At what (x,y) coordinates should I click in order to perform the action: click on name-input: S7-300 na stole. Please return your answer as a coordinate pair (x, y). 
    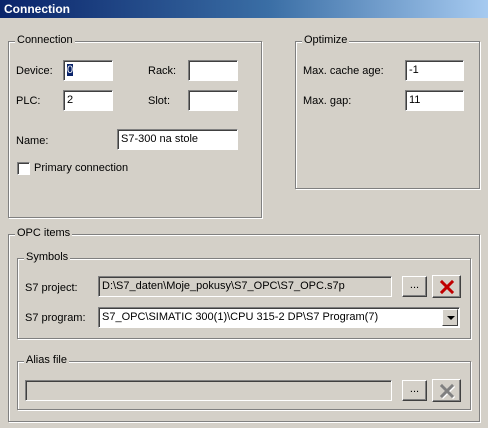
    Looking at the image, I should click on (177, 139).